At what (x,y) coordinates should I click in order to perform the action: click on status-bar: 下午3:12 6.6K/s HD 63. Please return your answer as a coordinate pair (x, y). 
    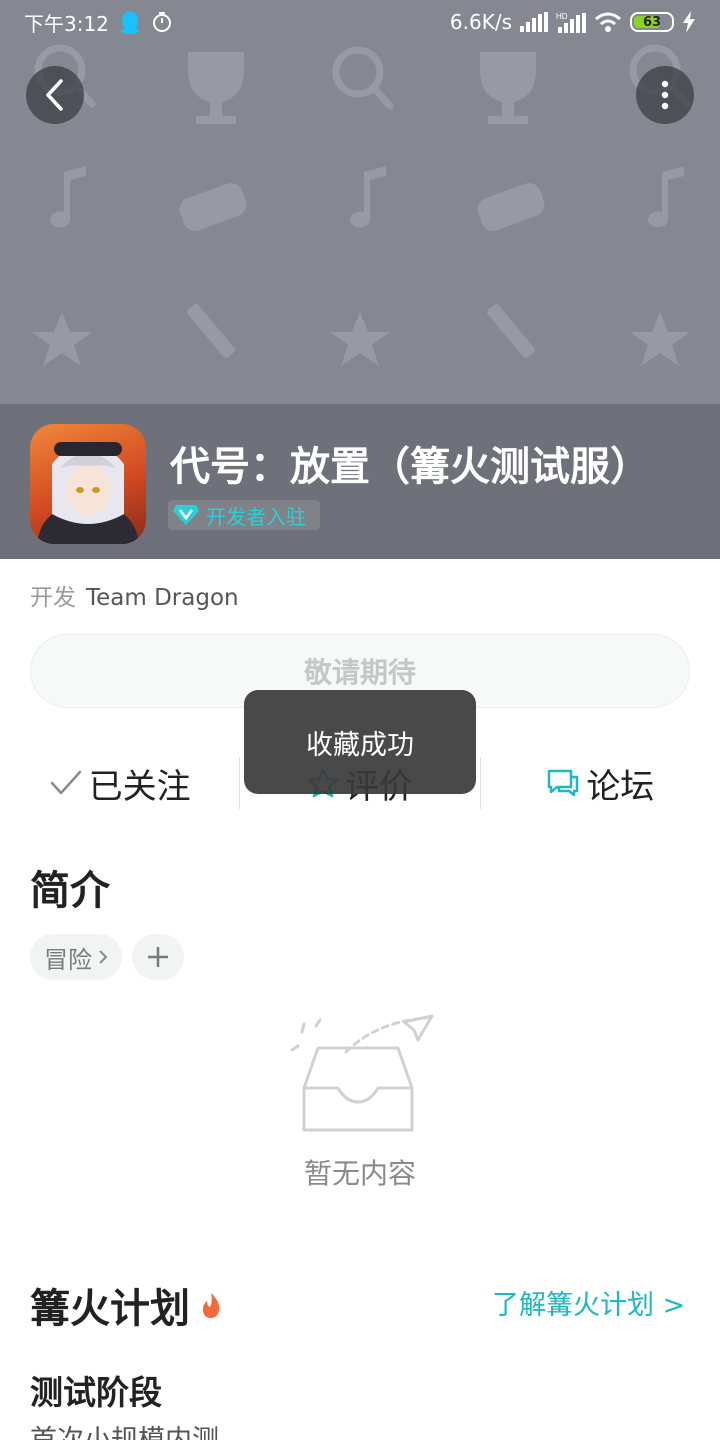
    Looking at the image, I should click on (360, 22).